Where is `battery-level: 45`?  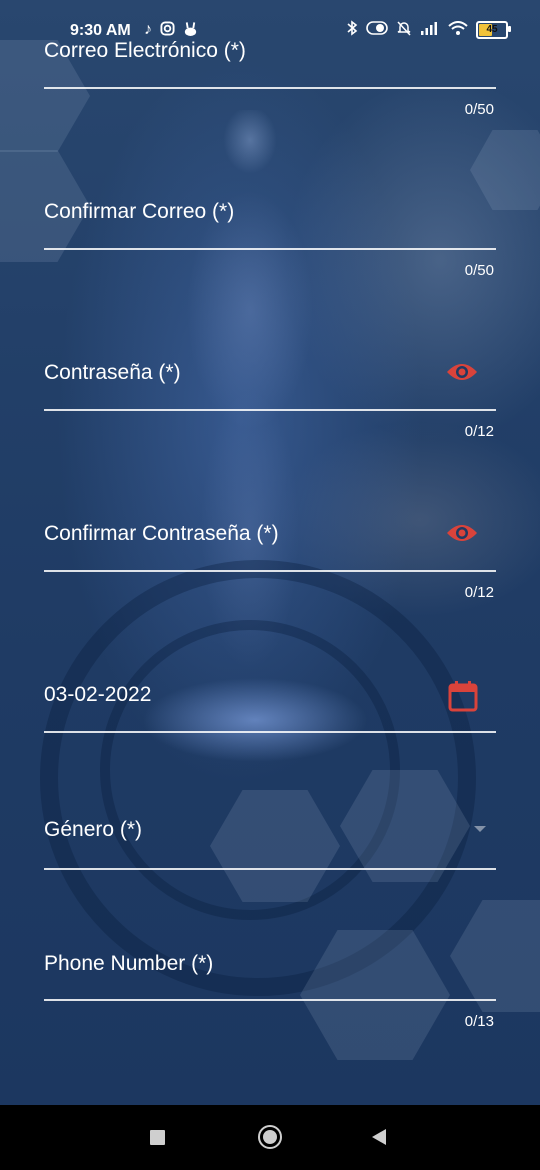
battery-level: 45 is located at coordinates (492, 29).